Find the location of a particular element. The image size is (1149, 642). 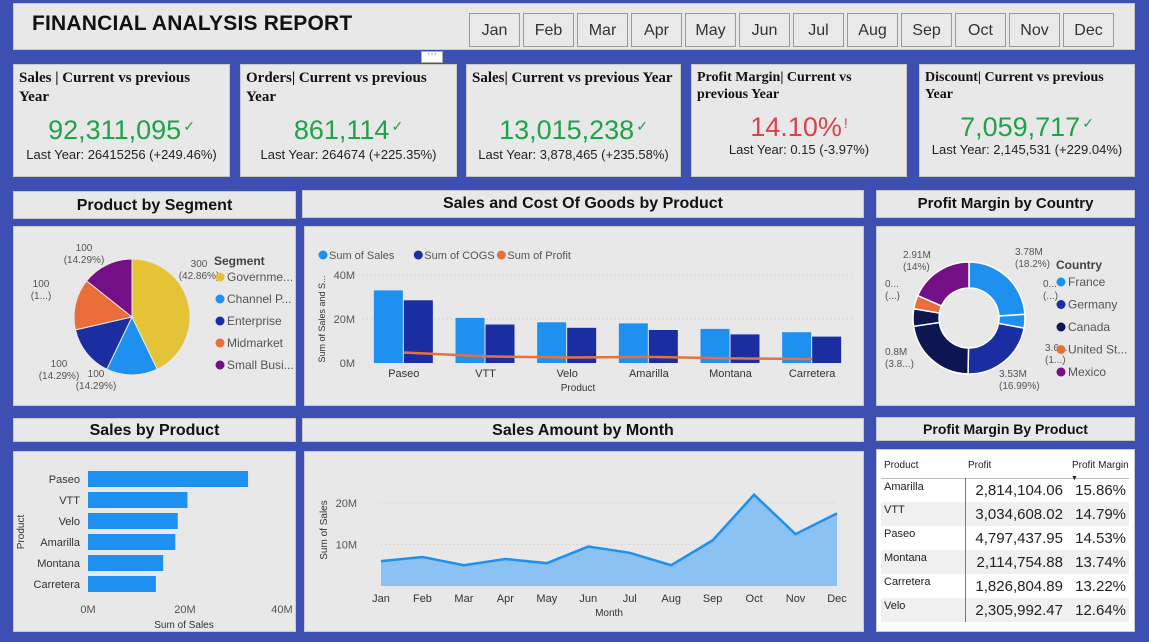

y-tick-label: Paseo is located at coordinates (64, 480).